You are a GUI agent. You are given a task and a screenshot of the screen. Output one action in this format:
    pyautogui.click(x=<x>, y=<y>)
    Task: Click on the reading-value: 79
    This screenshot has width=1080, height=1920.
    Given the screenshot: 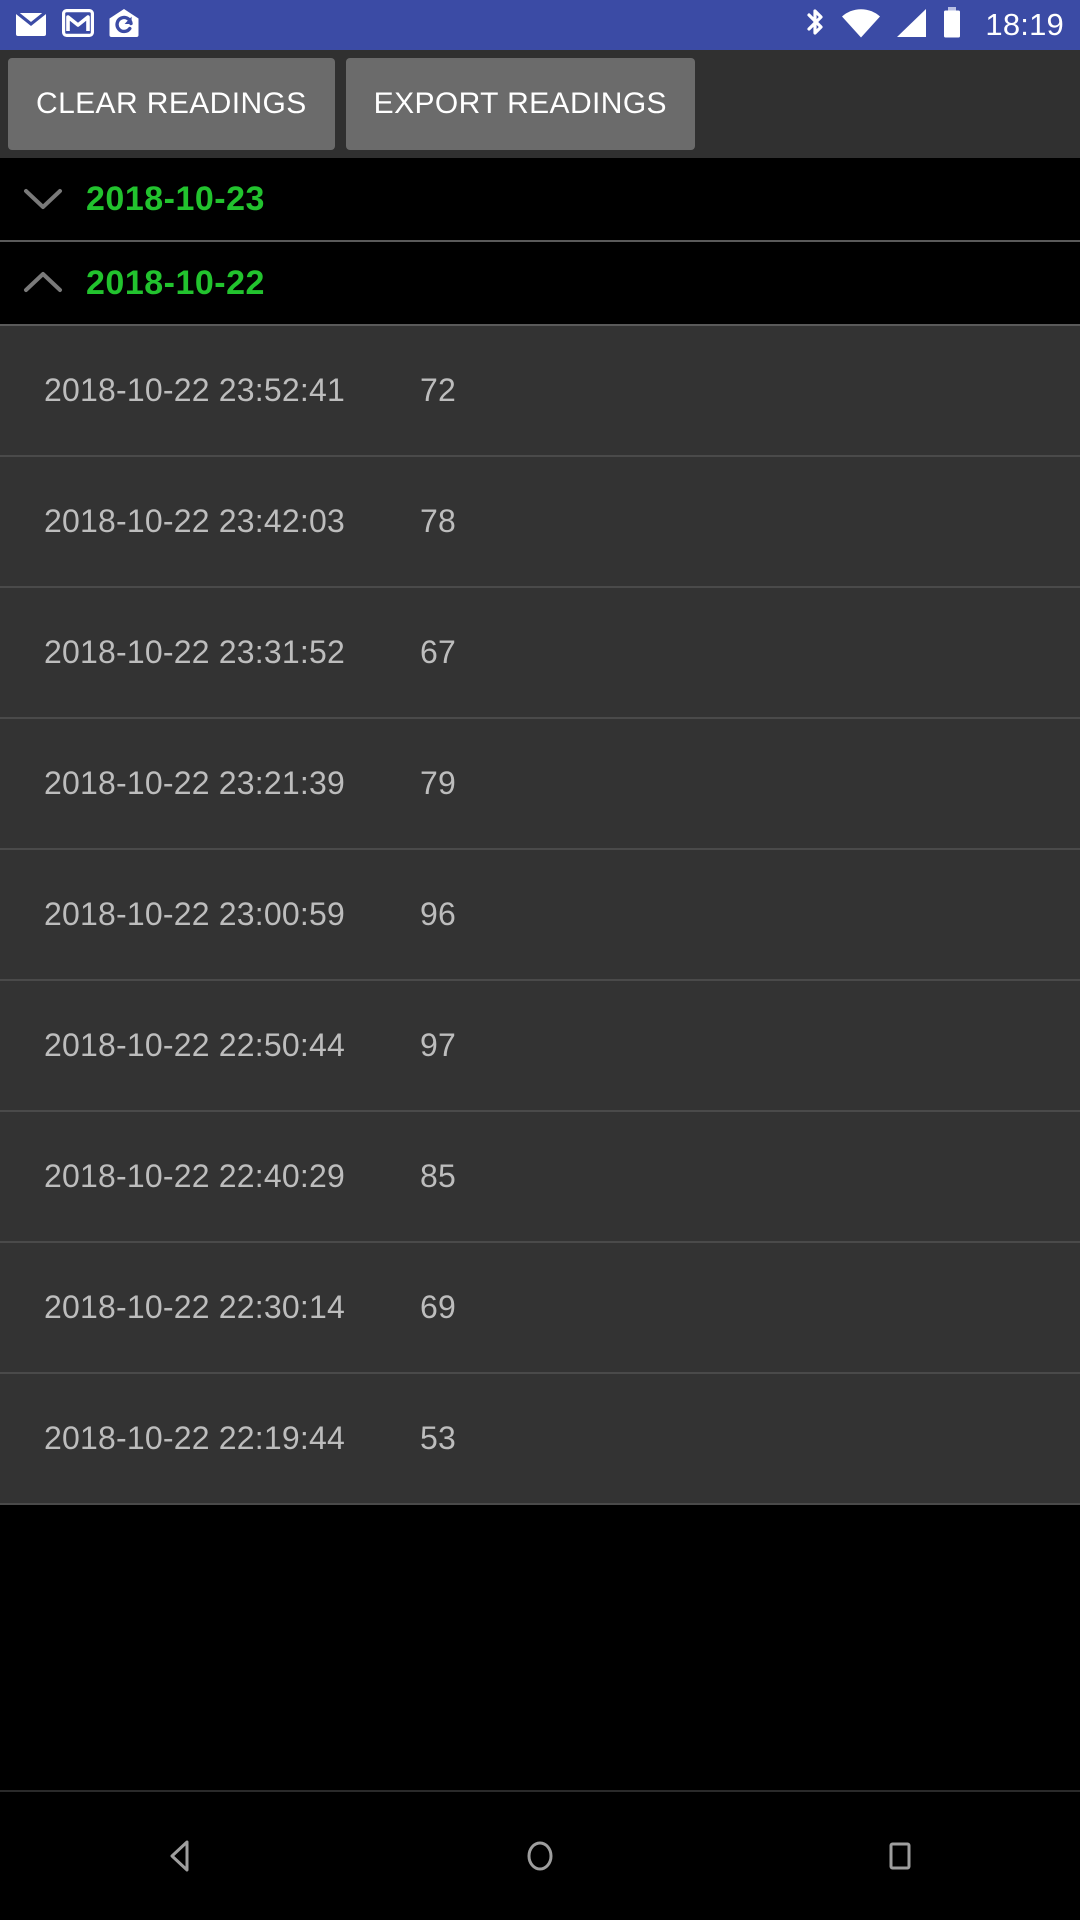 What is the action you would take?
    pyautogui.click(x=438, y=783)
    